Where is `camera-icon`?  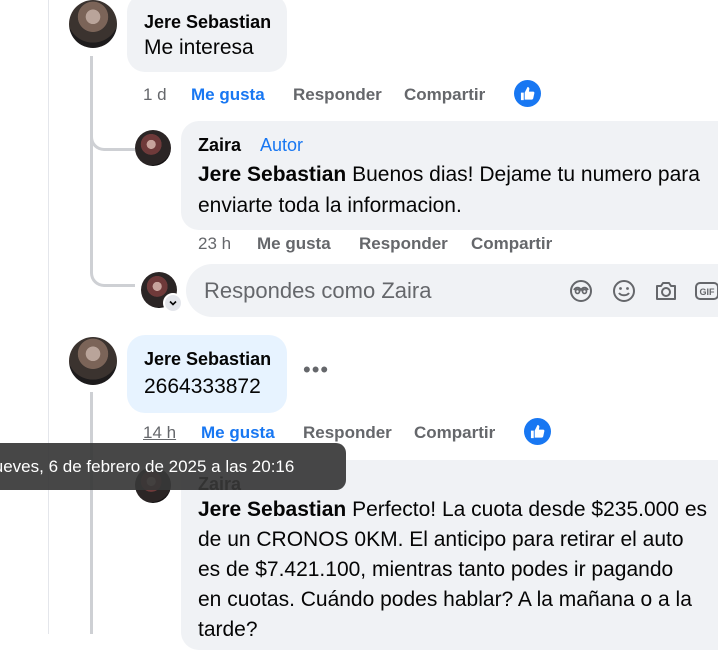
camera-icon is located at coordinates (666, 291).